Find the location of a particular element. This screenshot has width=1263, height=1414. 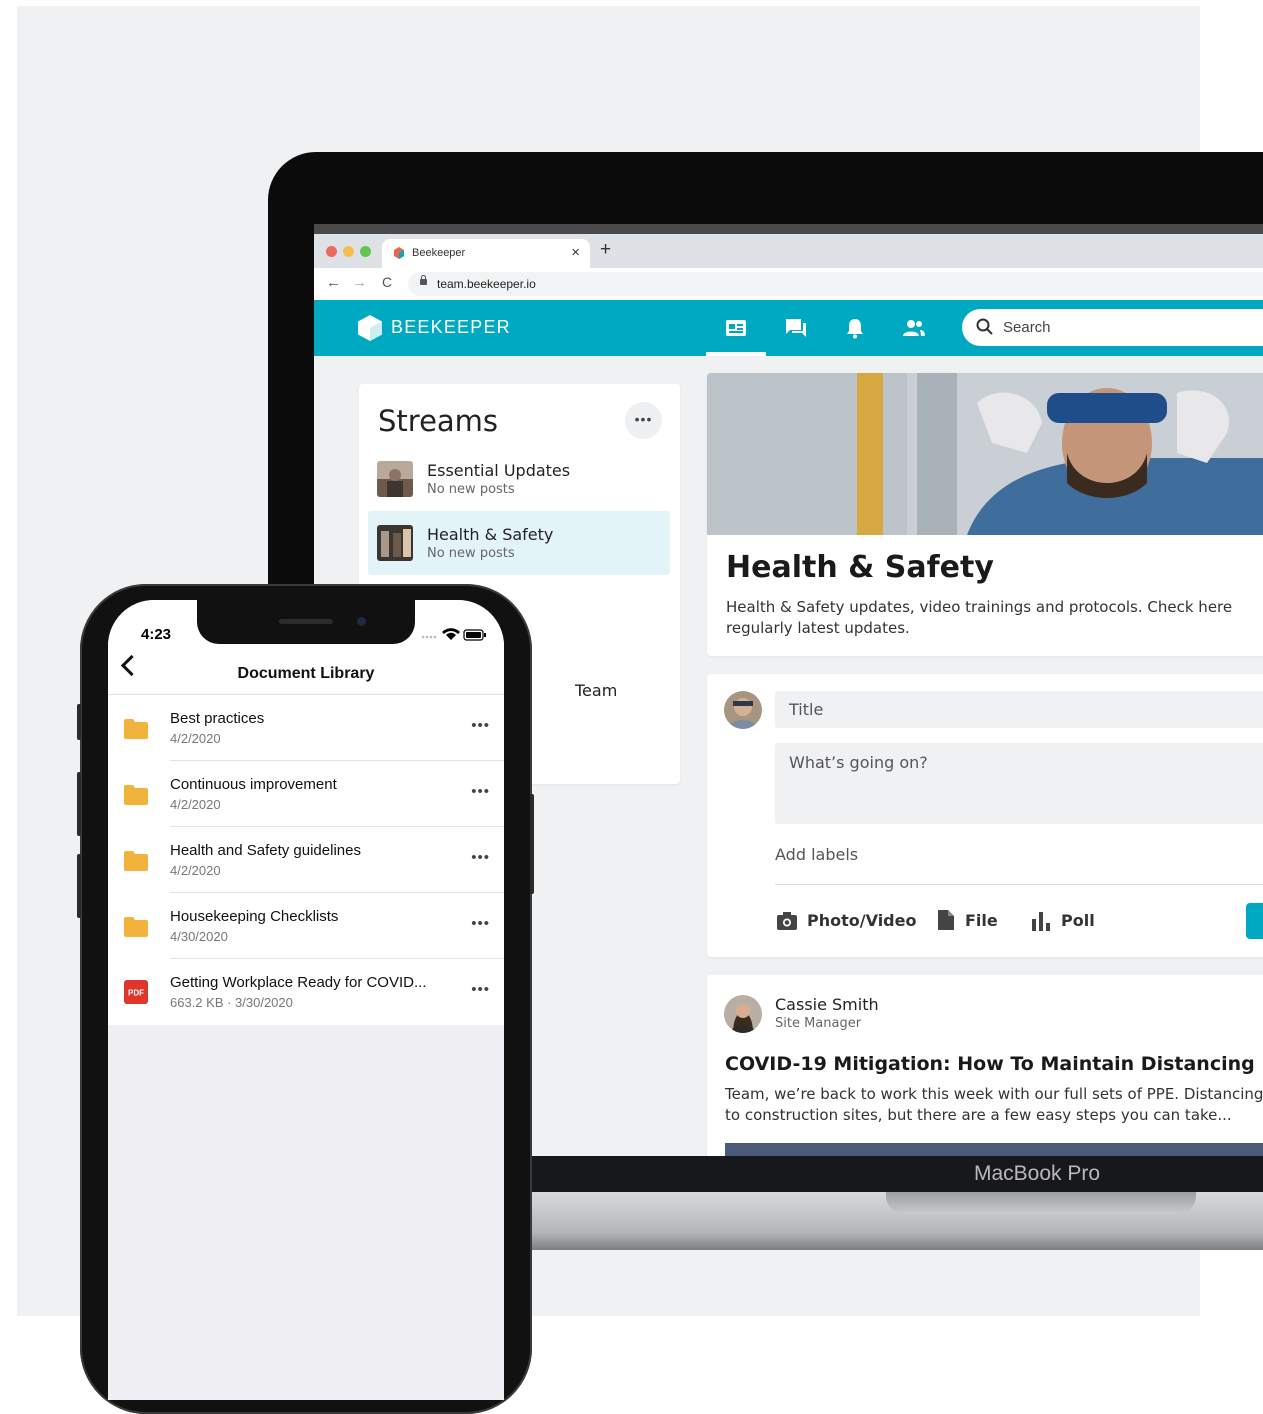

pdf-icon-label: PDF is located at coordinates (136, 993).